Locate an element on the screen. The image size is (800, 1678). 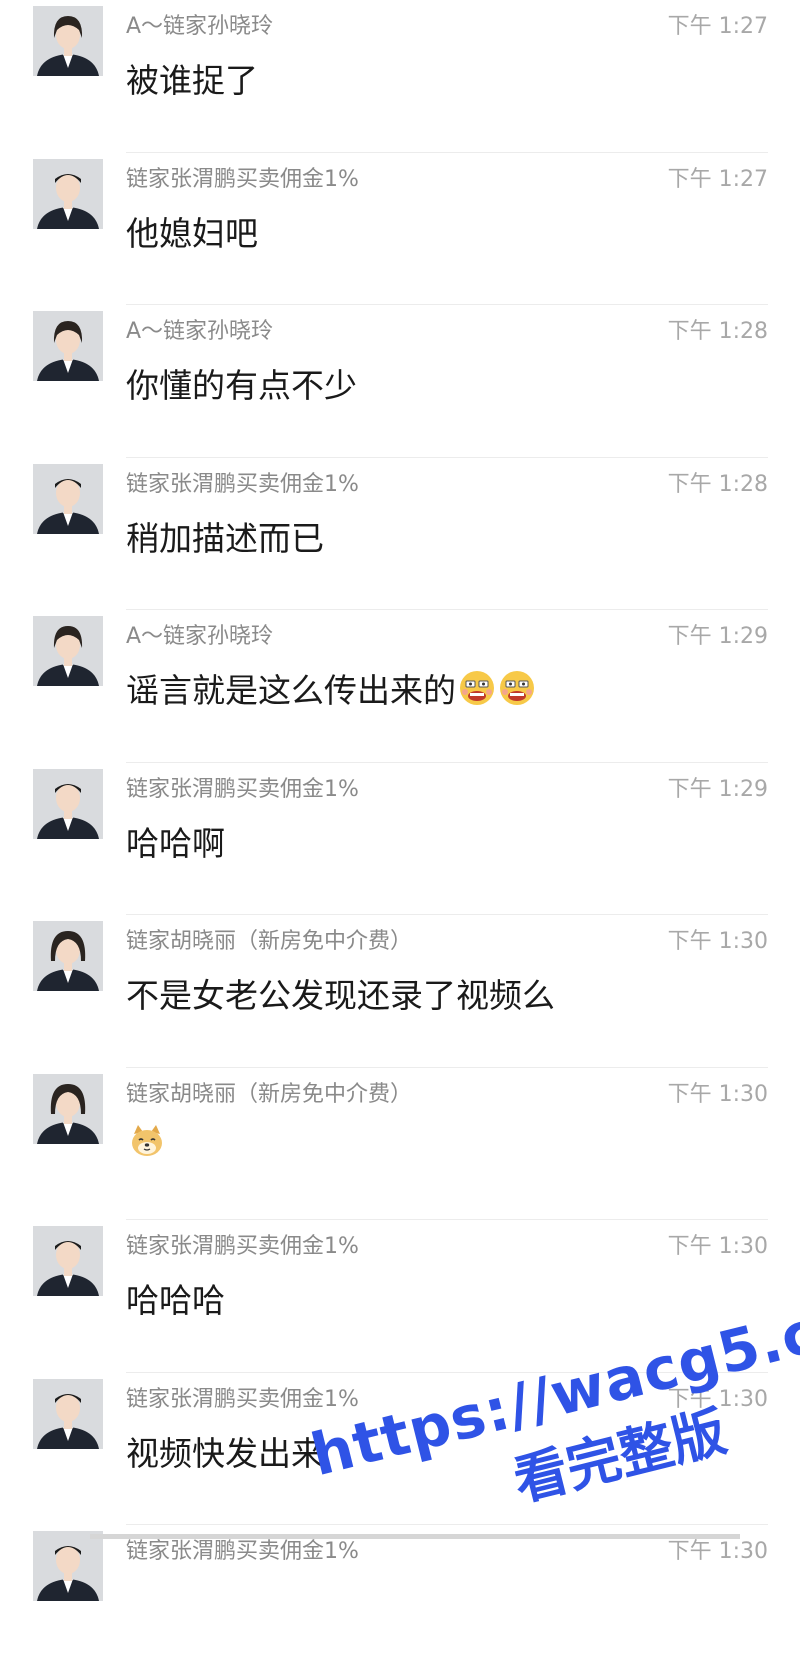
message-row: A～链家孙晓玲 下午 1:27 被谁捉了 is located at coordinates (400, 76).